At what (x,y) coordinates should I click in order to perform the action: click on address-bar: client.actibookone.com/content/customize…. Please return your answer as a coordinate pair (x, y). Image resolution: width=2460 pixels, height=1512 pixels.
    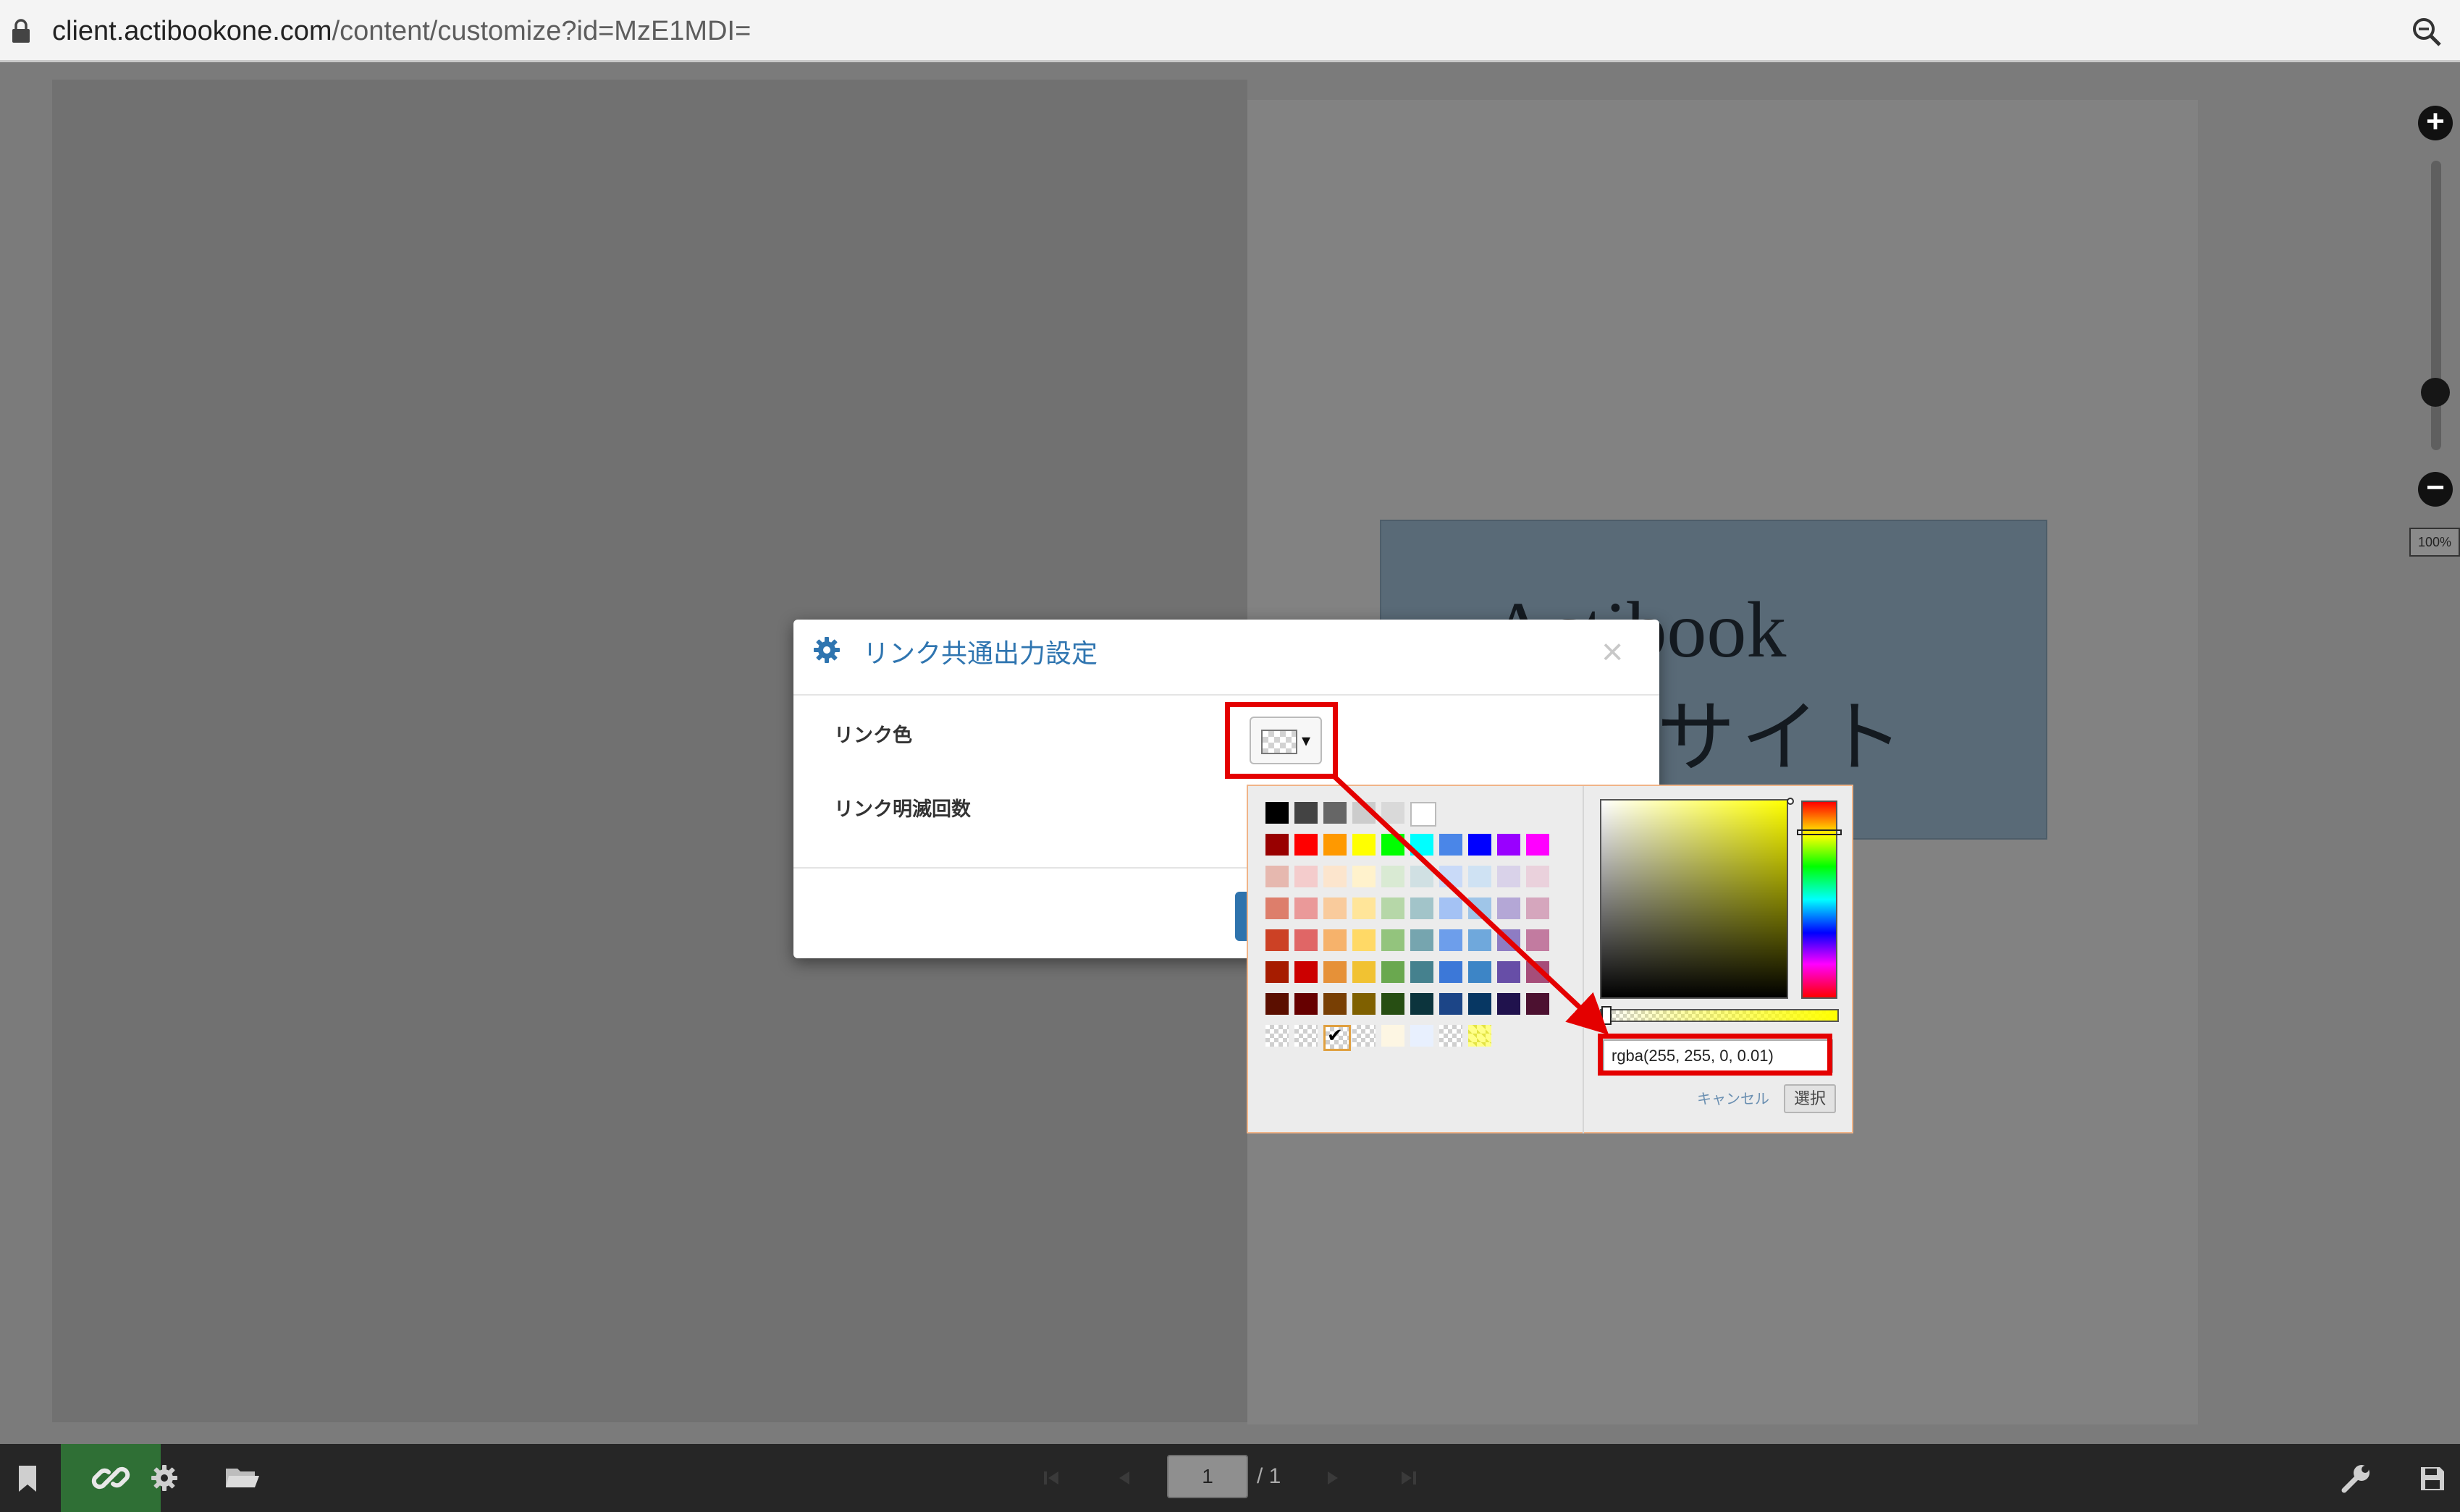
    Looking at the image, I should click on (1230, 31).